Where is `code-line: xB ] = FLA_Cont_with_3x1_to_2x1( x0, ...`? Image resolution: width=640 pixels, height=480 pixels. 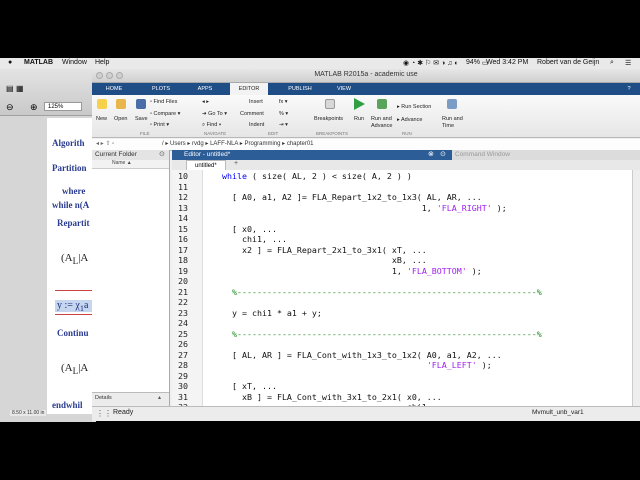 code-line: xB ] = FLA_Cont_with_3x1_to_2x1( x0, ... is located at coordinates (332, 397).